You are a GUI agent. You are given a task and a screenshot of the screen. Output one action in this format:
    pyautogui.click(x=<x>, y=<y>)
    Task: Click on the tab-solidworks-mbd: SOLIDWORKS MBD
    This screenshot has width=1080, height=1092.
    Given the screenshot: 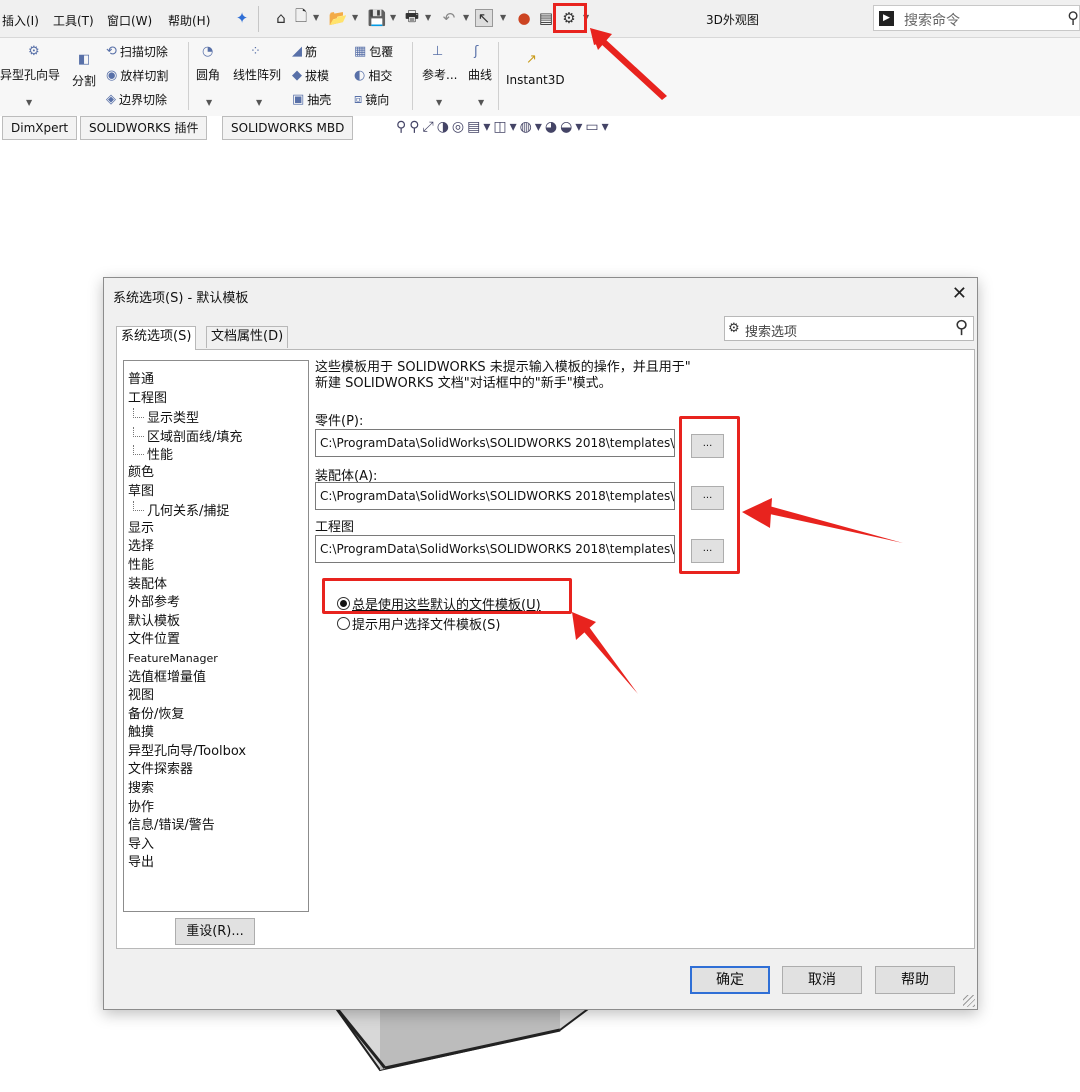 What is the action you would take?
    pyautogui.click(x=288, y=128)
    